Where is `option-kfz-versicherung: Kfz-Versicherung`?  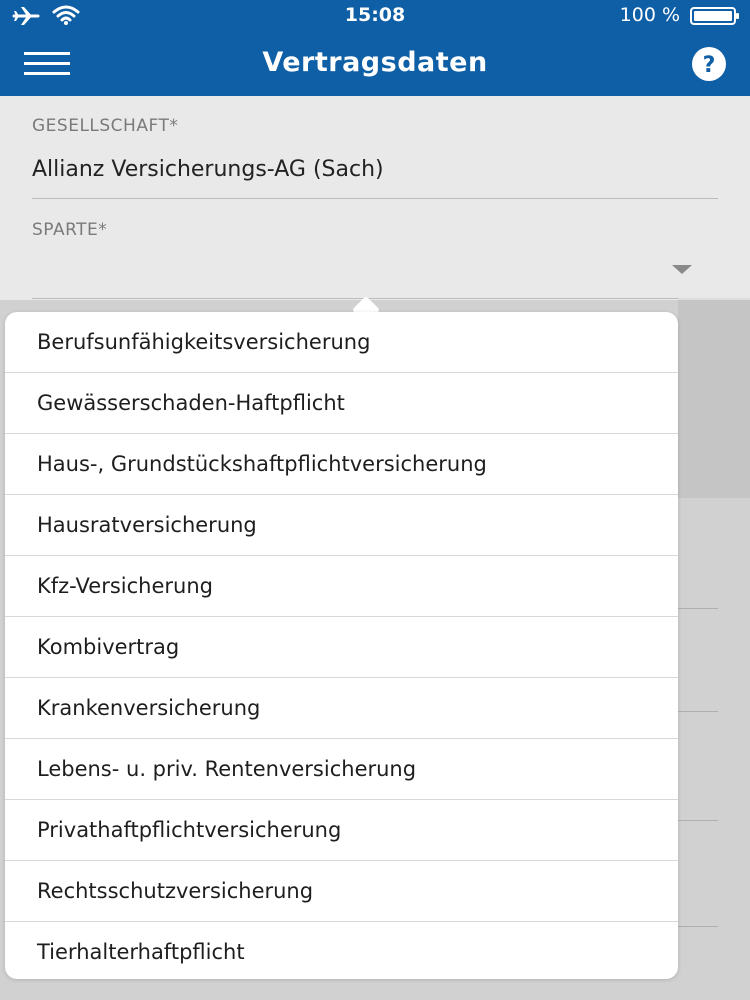 option-kfz-versicherung: Kfz-Versicherung is located at coordinates (341, 586).